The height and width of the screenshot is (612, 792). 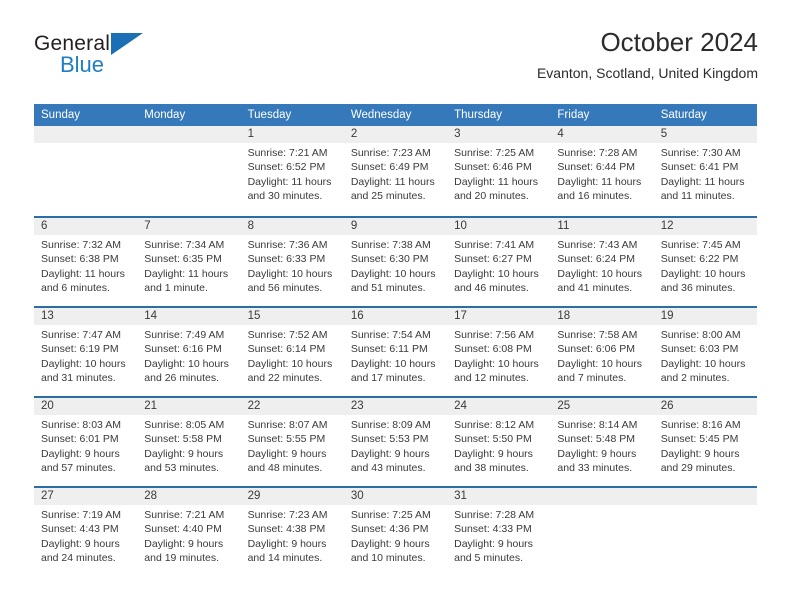 I want to click on day-number: 26, so click(x=705, y=406).